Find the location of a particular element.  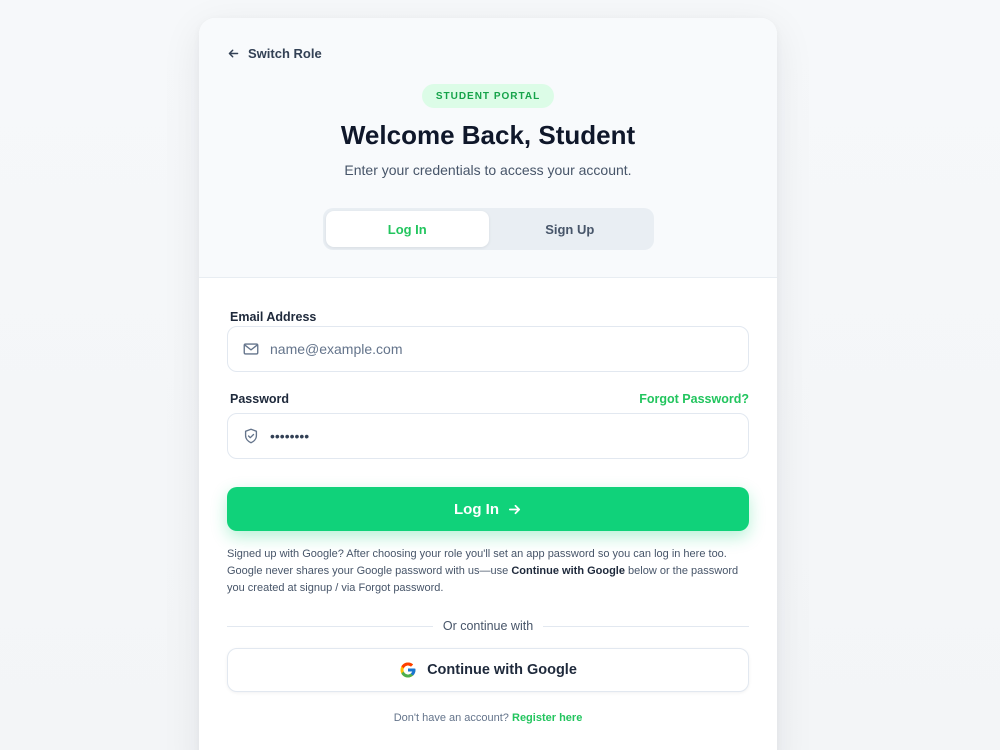

divider-line-left is located at coordinates (330, 626).